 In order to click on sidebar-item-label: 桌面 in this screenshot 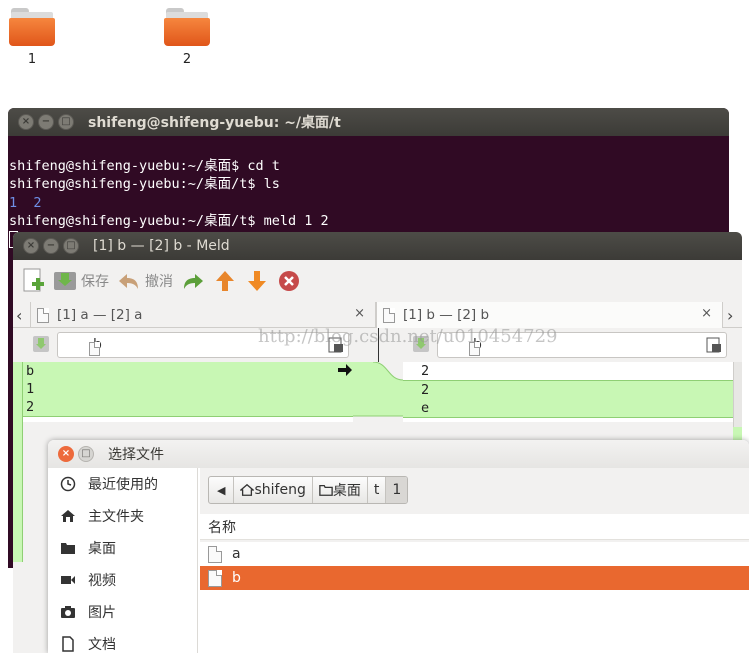, I will do `click(102, 549)`.